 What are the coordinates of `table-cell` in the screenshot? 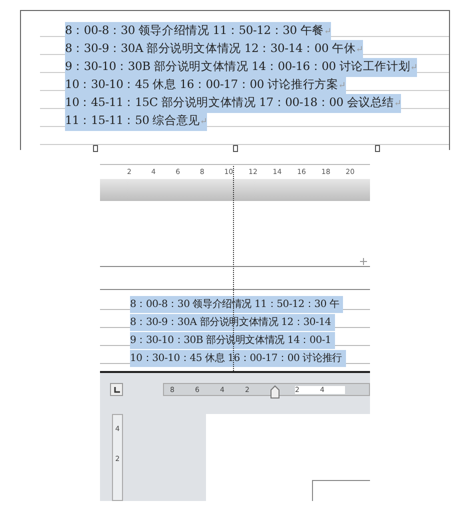 It's located at (341, 490).